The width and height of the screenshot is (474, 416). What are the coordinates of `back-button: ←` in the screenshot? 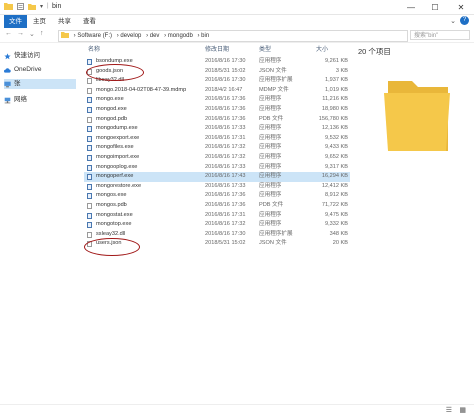 It's located at (8, 33).